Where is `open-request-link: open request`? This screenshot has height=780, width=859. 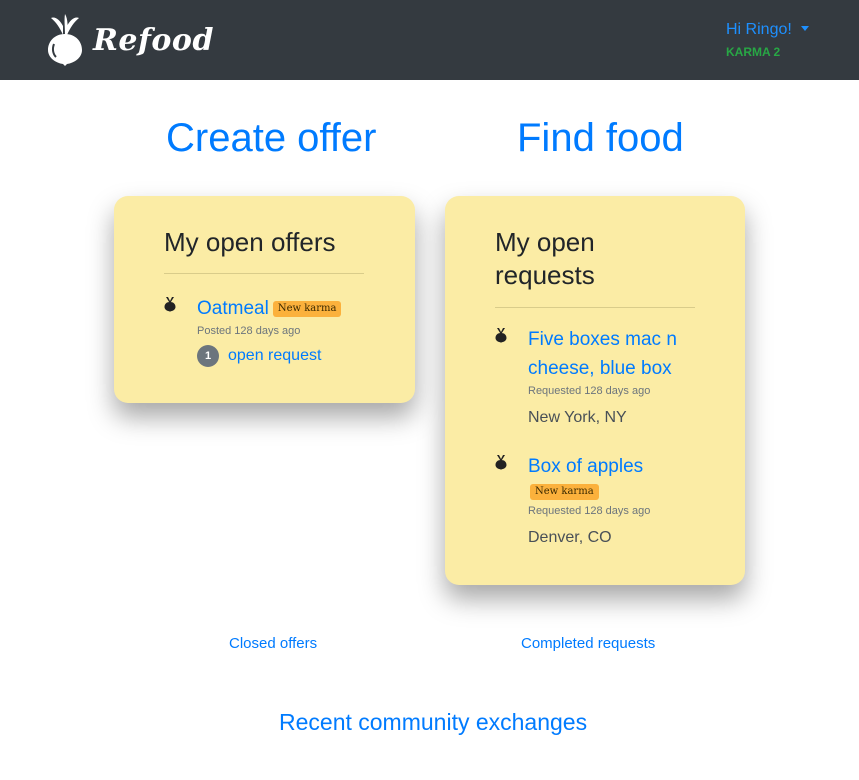
open-request-link: open request is located at coordinates (274, 356).